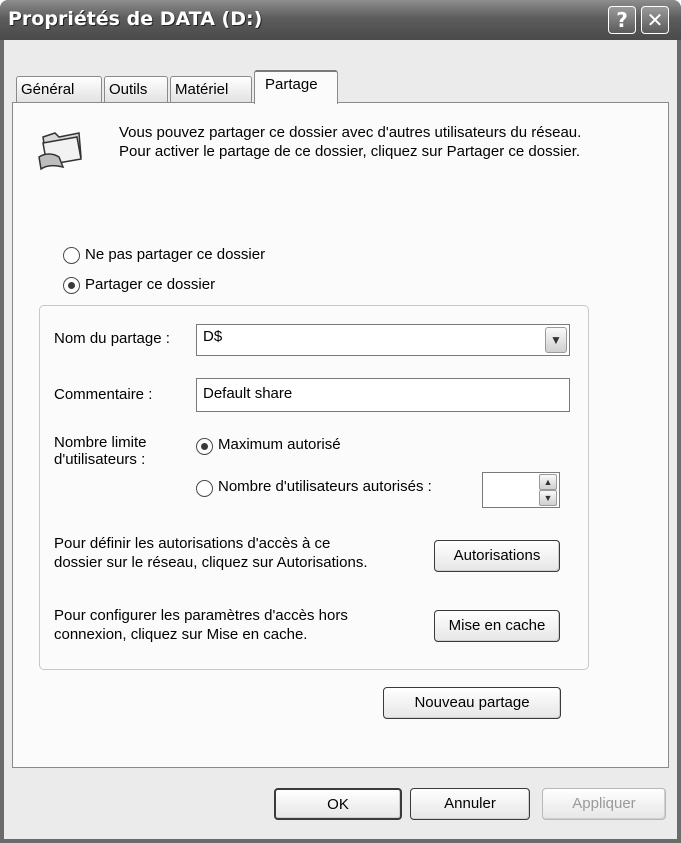  Describe the element at coordinates (472, 703) in the screenshot. I see `new-share-button: Nouveau partage` at that location.